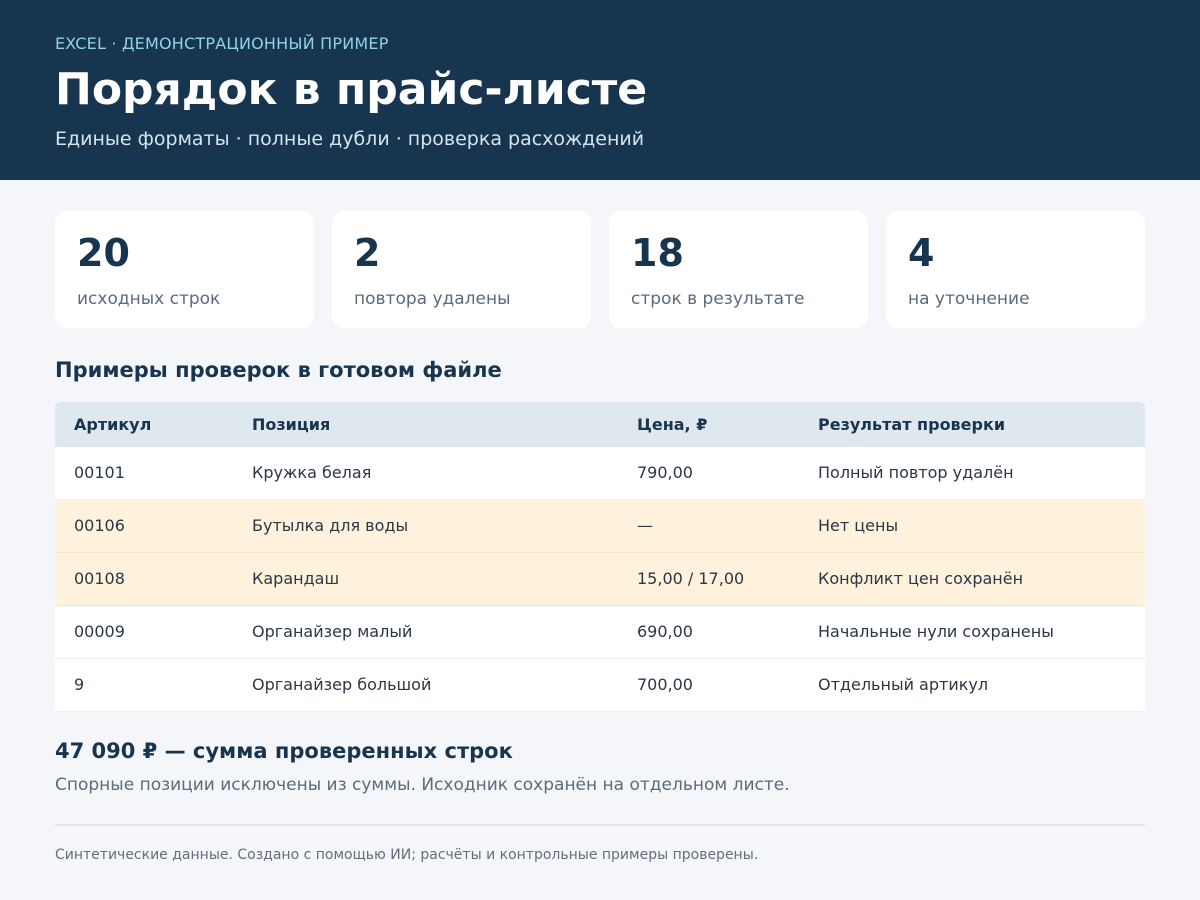 The image size is (1200, 900). Describe the element at coordinates (99, 472) in the screenshot. I see `cell-sku: 00101` at that location.